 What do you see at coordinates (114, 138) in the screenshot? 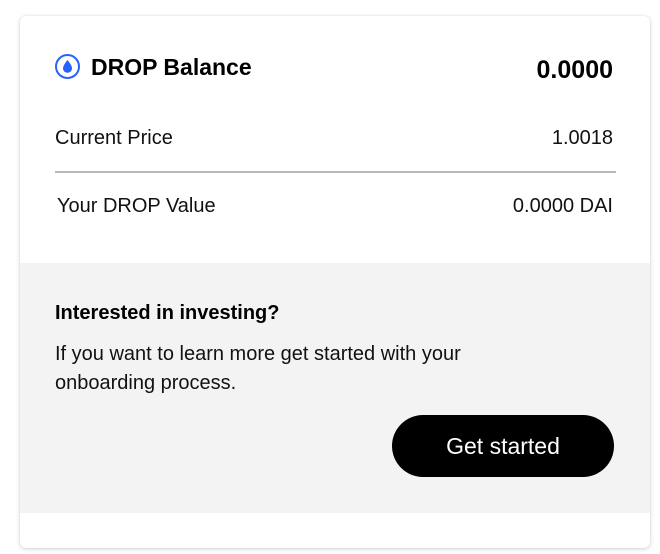
I see `current-price-label: Current Price` at bounding box center [114, 138].